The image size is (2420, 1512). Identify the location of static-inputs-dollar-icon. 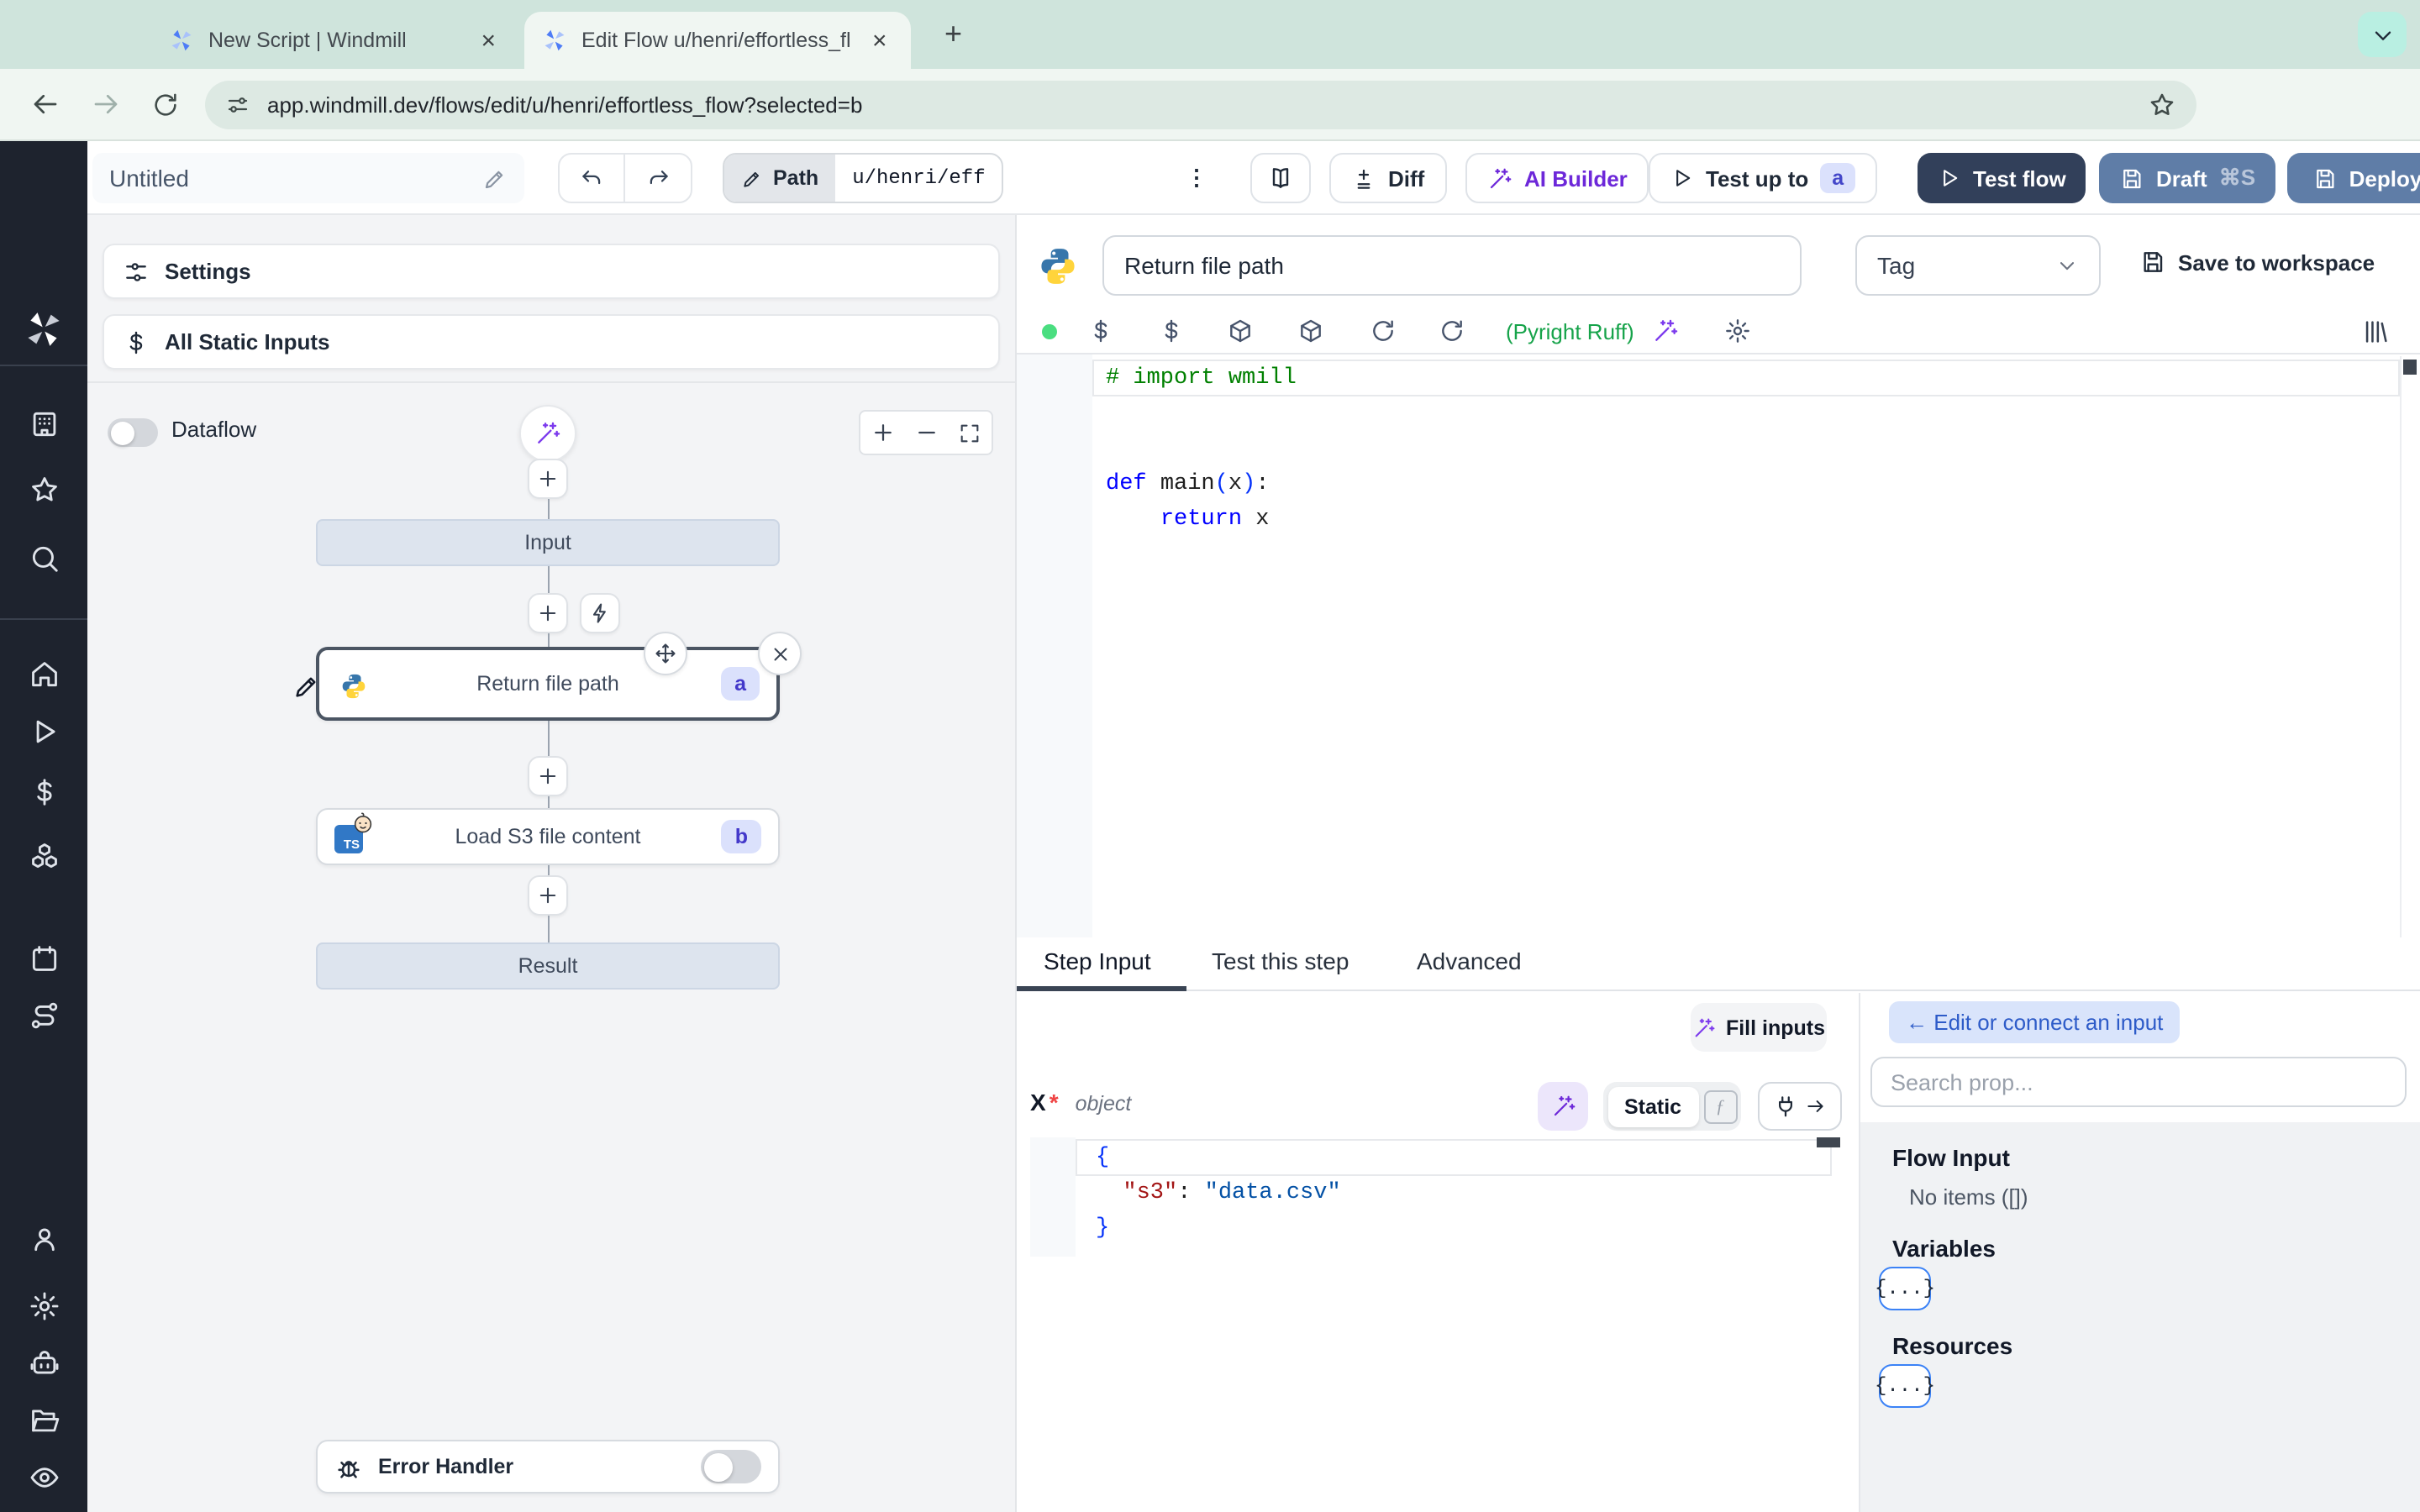
(1101, 331).